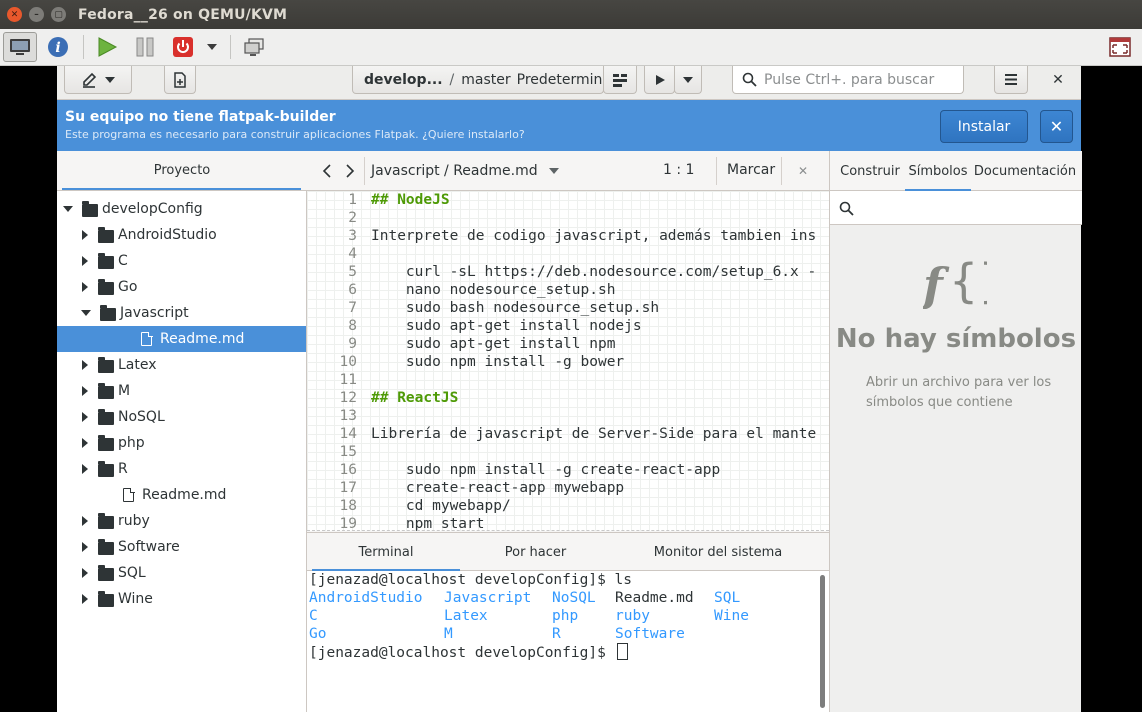  Describe the element at coordinates (181, 189) in the screenshot. I see `tab-active-indicator` at that location.